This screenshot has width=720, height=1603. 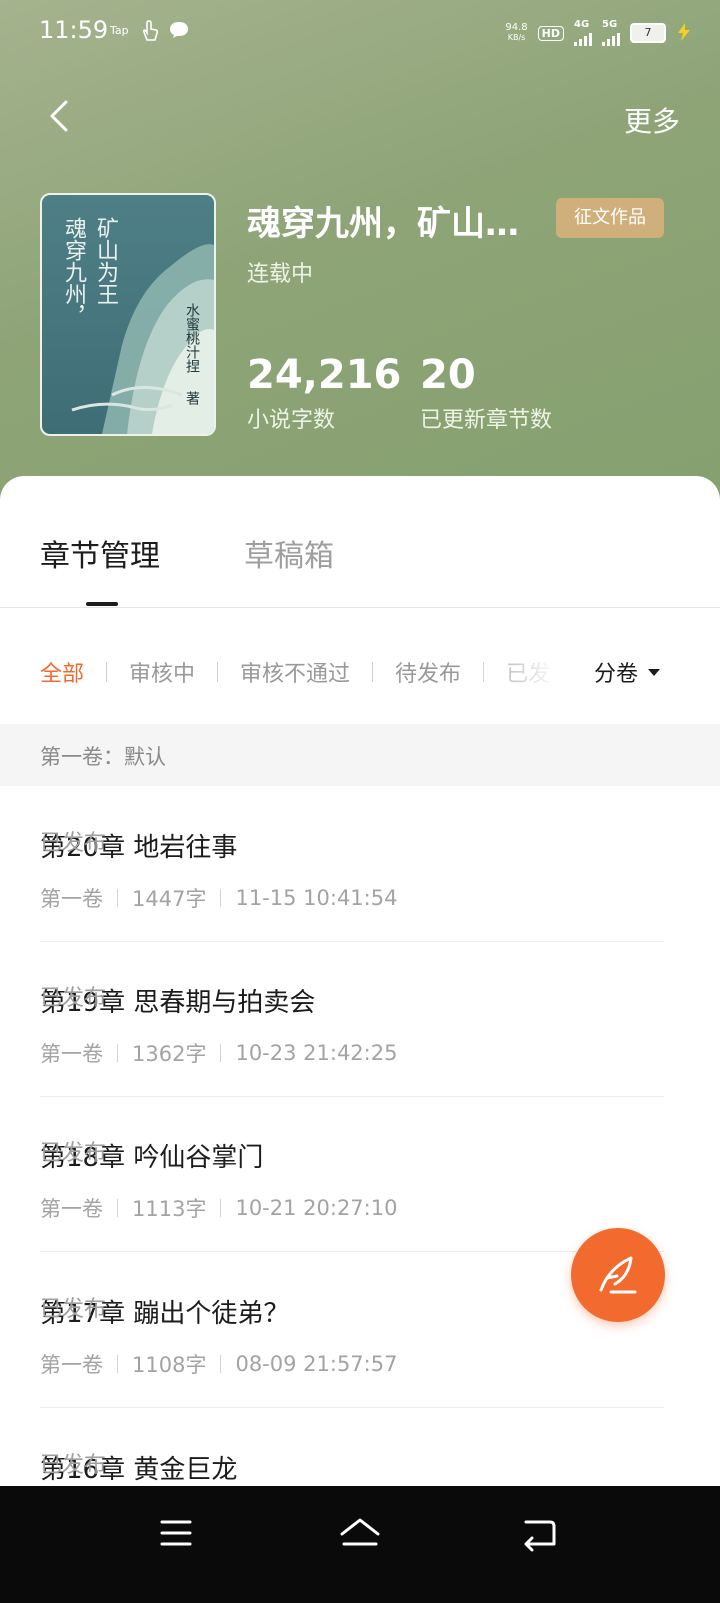 What do you see at coordinates (103, 757) in the screenshot?
I see `volume-header-label: 第一卷：默认` at bounding box center [103, 757].